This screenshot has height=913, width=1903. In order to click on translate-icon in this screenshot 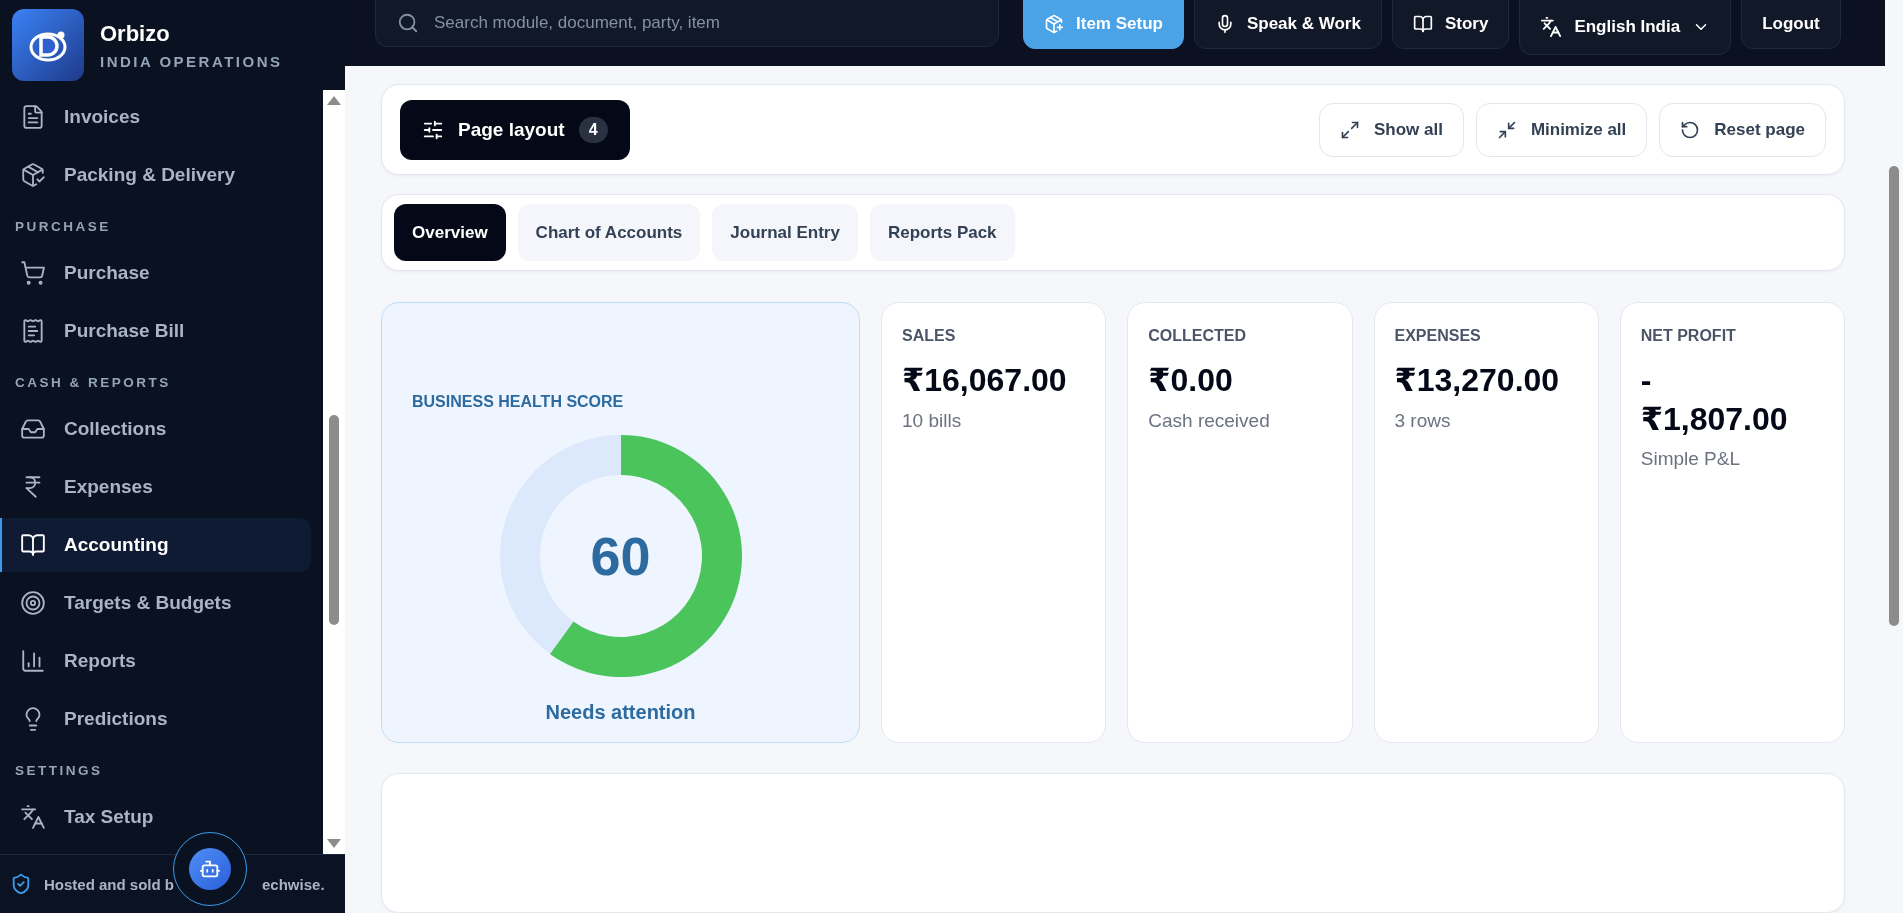, I will do `click(33, 817)`.